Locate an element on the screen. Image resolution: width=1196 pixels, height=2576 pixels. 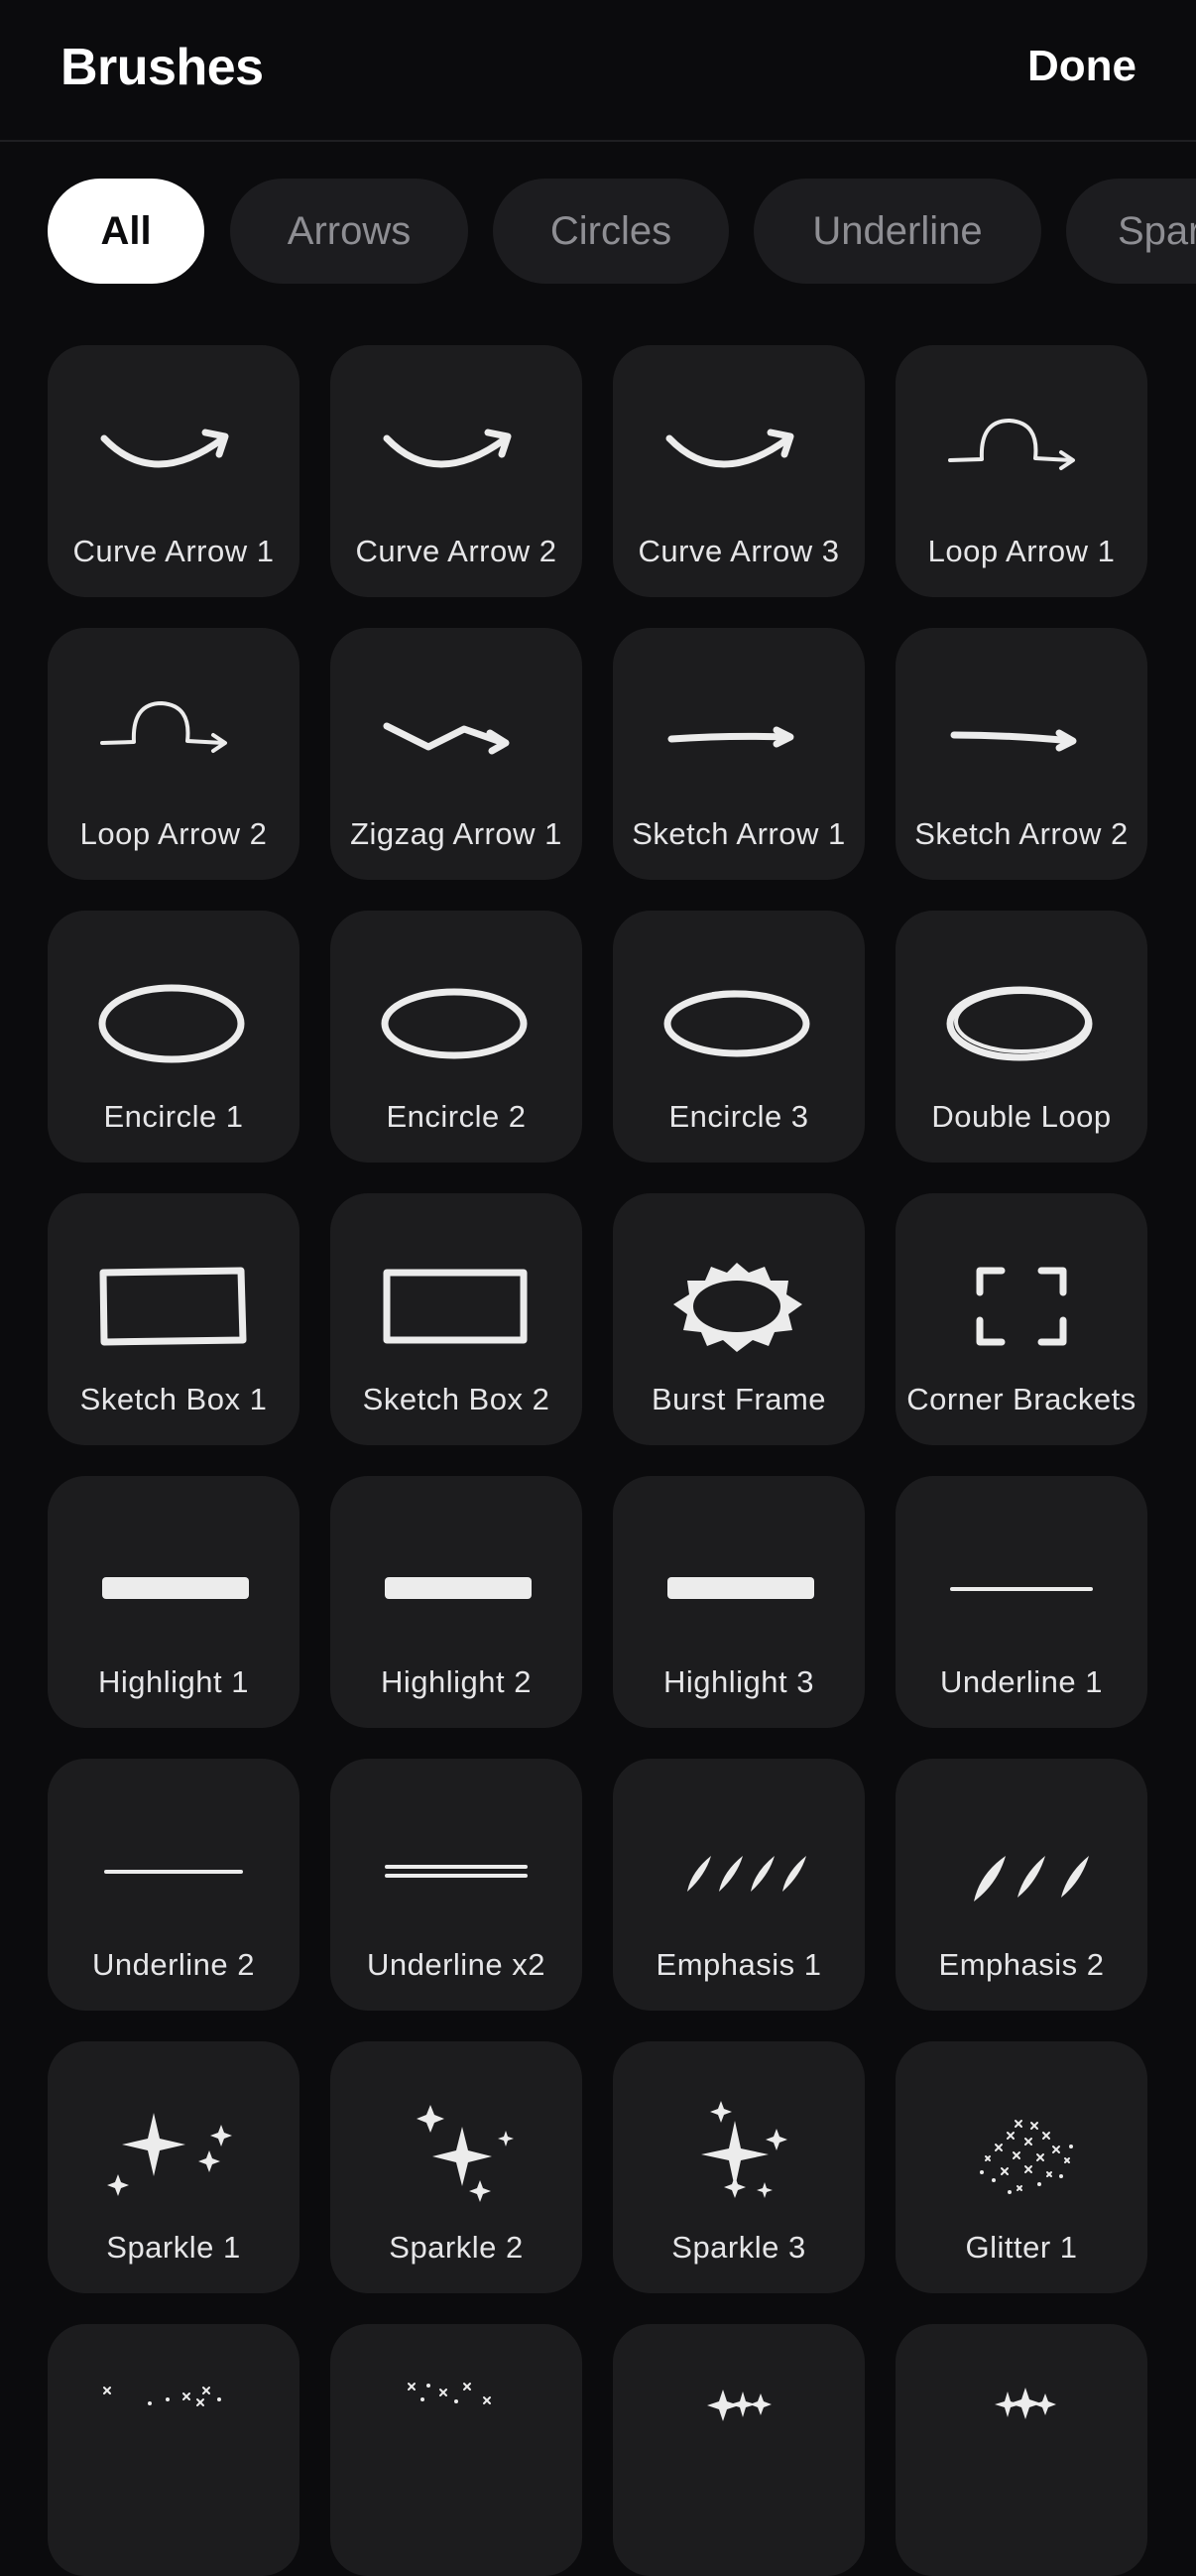
brush-tile: Zigzag Arrow 1 is located at coordinates (456, 754).